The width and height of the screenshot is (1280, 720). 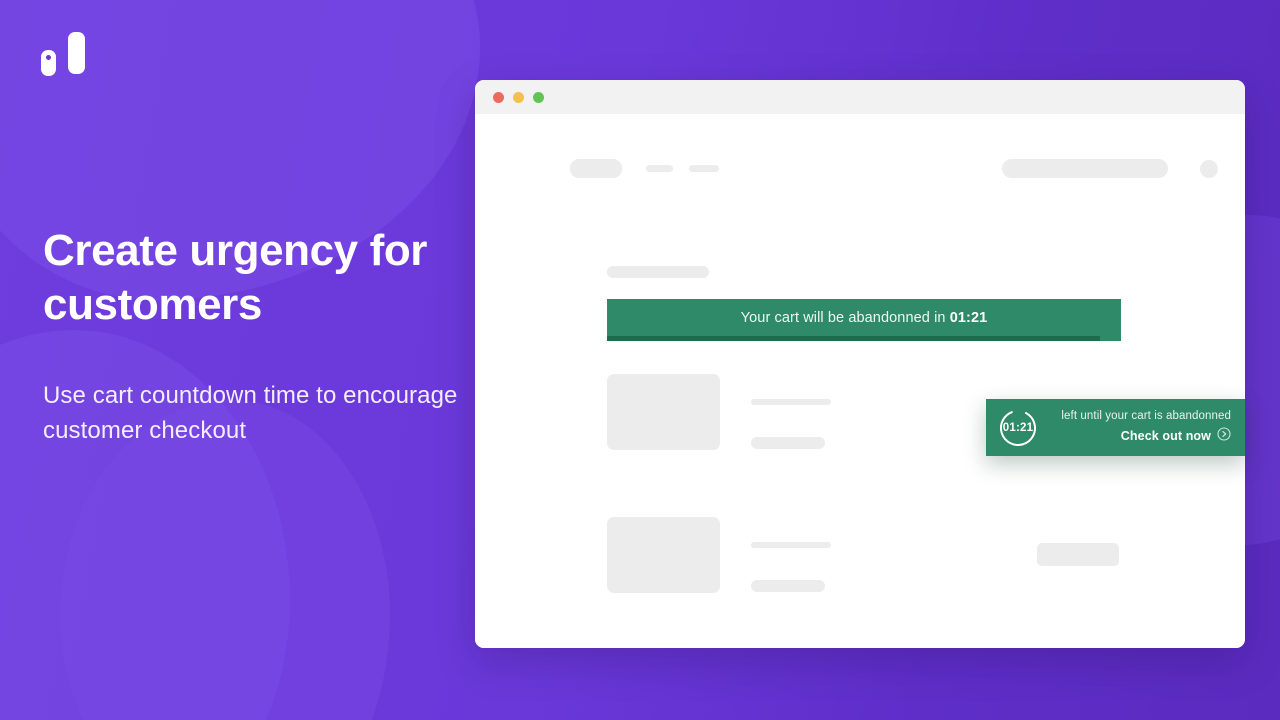 I want to click on site-navbar, so click(x=894, y=169).